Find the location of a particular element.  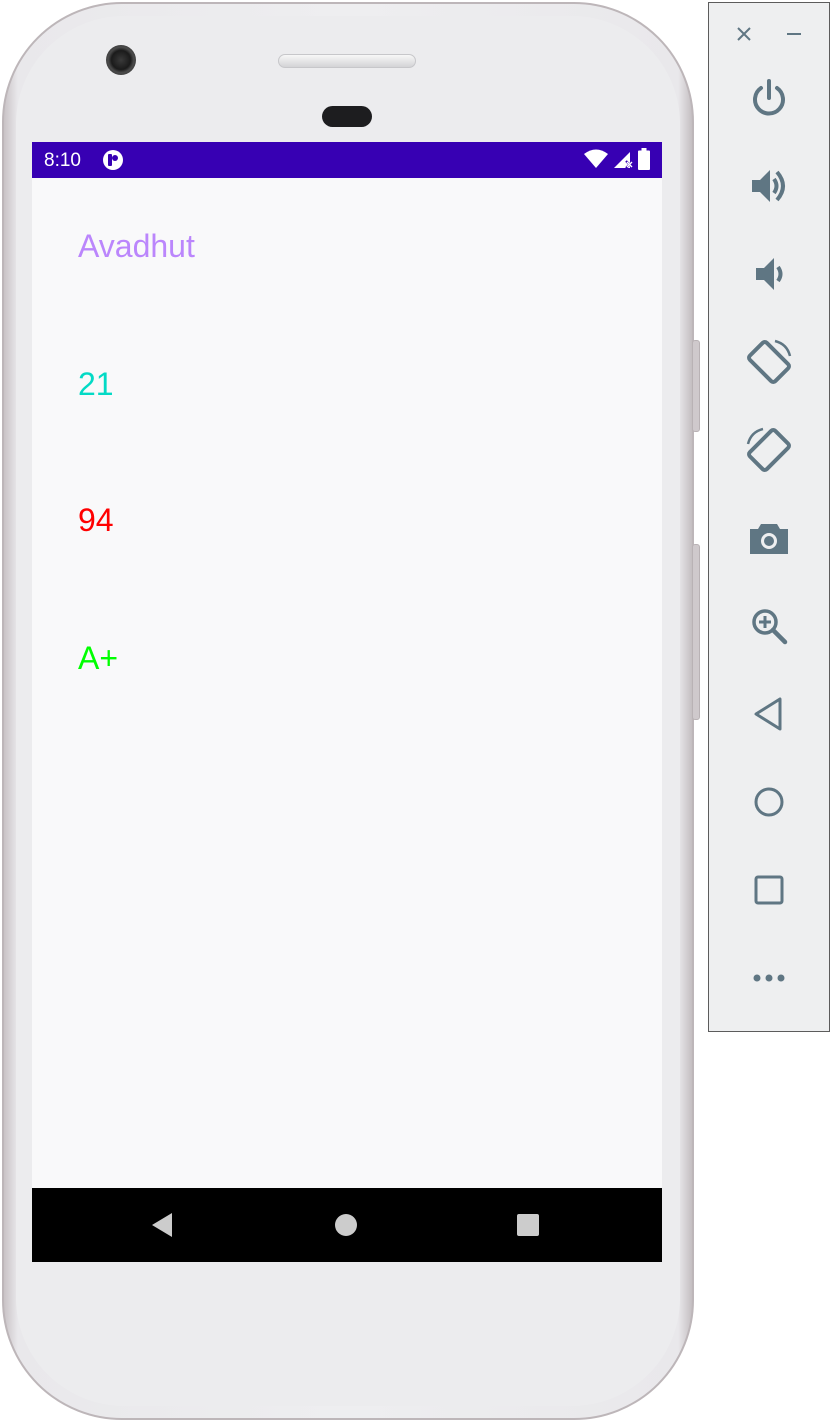

emulator-toolbar is located at coordinates (769, 517).